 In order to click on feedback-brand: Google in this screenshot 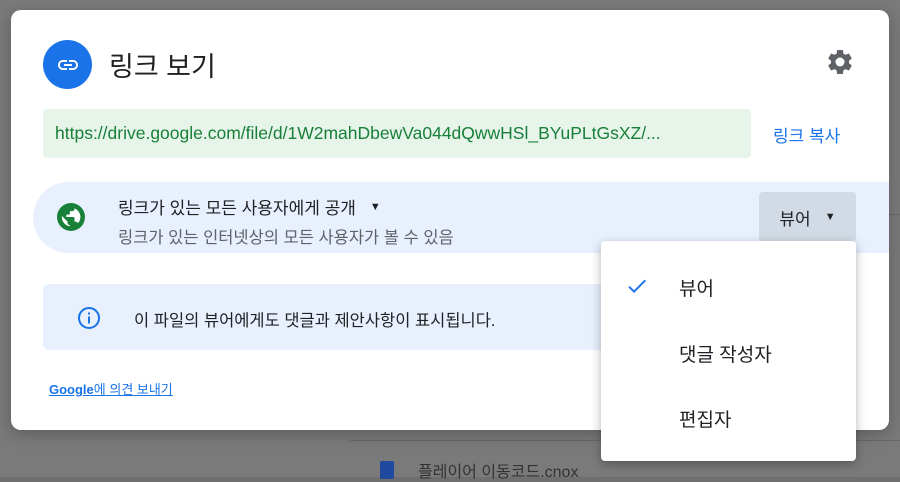, I will do `click(71, 389)`.